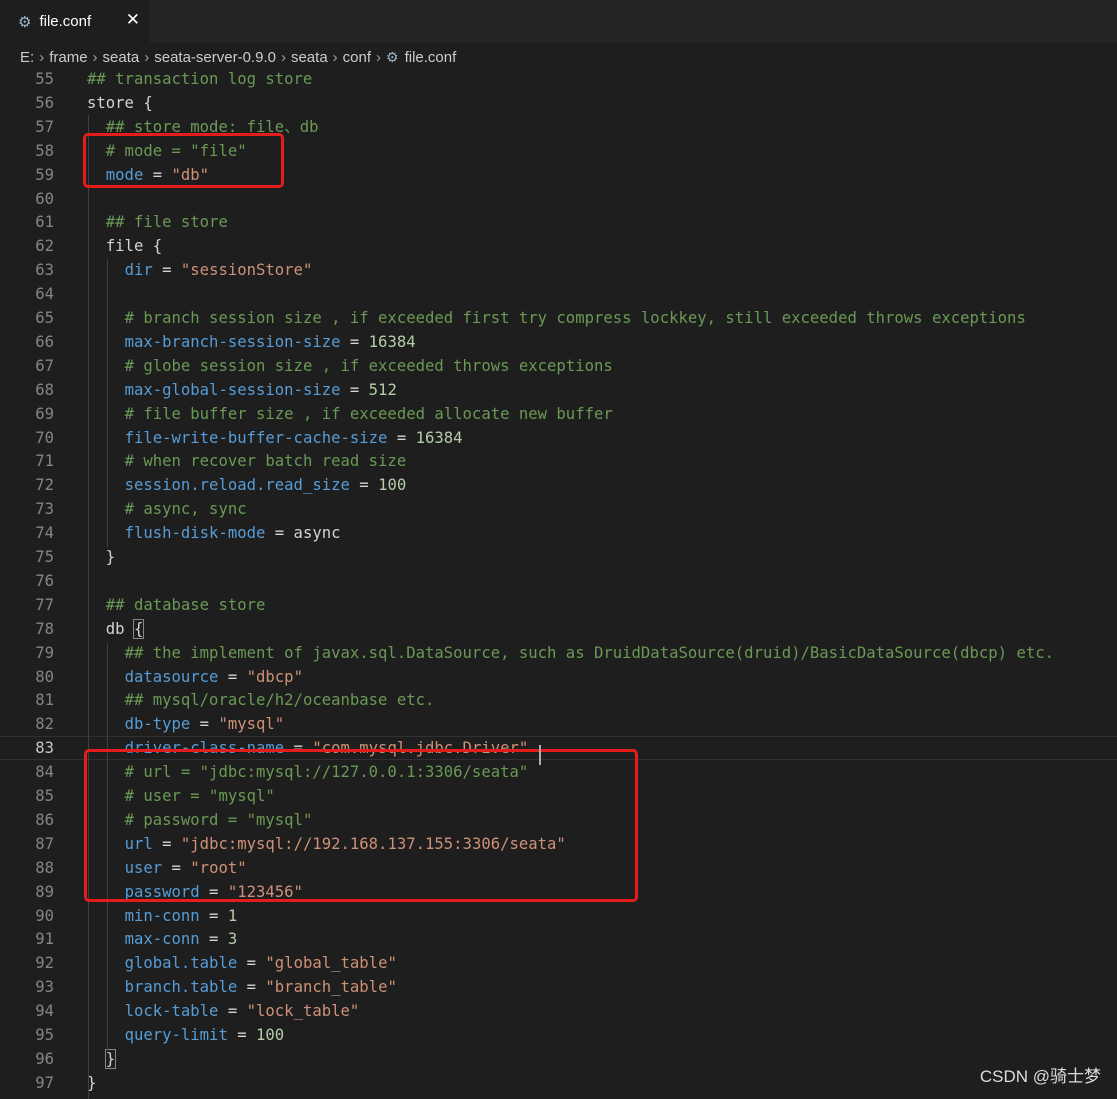 This screenshot has height=1099, width=1117. I want to click on code-token: }, so click(110, 1058).